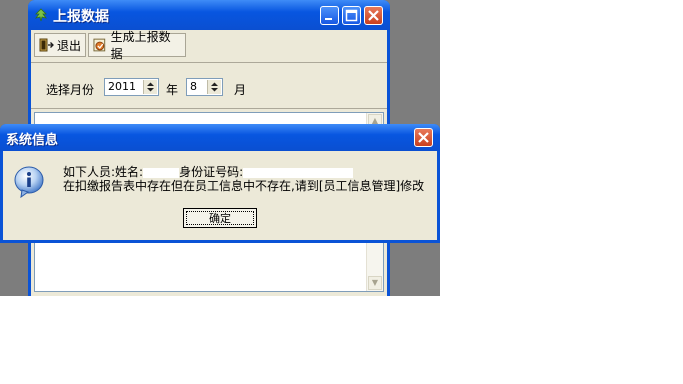 The image size is (683, 384). Describe the element at coordinates (99, 45) in the screenshot. I see `generate-icon` at that location.